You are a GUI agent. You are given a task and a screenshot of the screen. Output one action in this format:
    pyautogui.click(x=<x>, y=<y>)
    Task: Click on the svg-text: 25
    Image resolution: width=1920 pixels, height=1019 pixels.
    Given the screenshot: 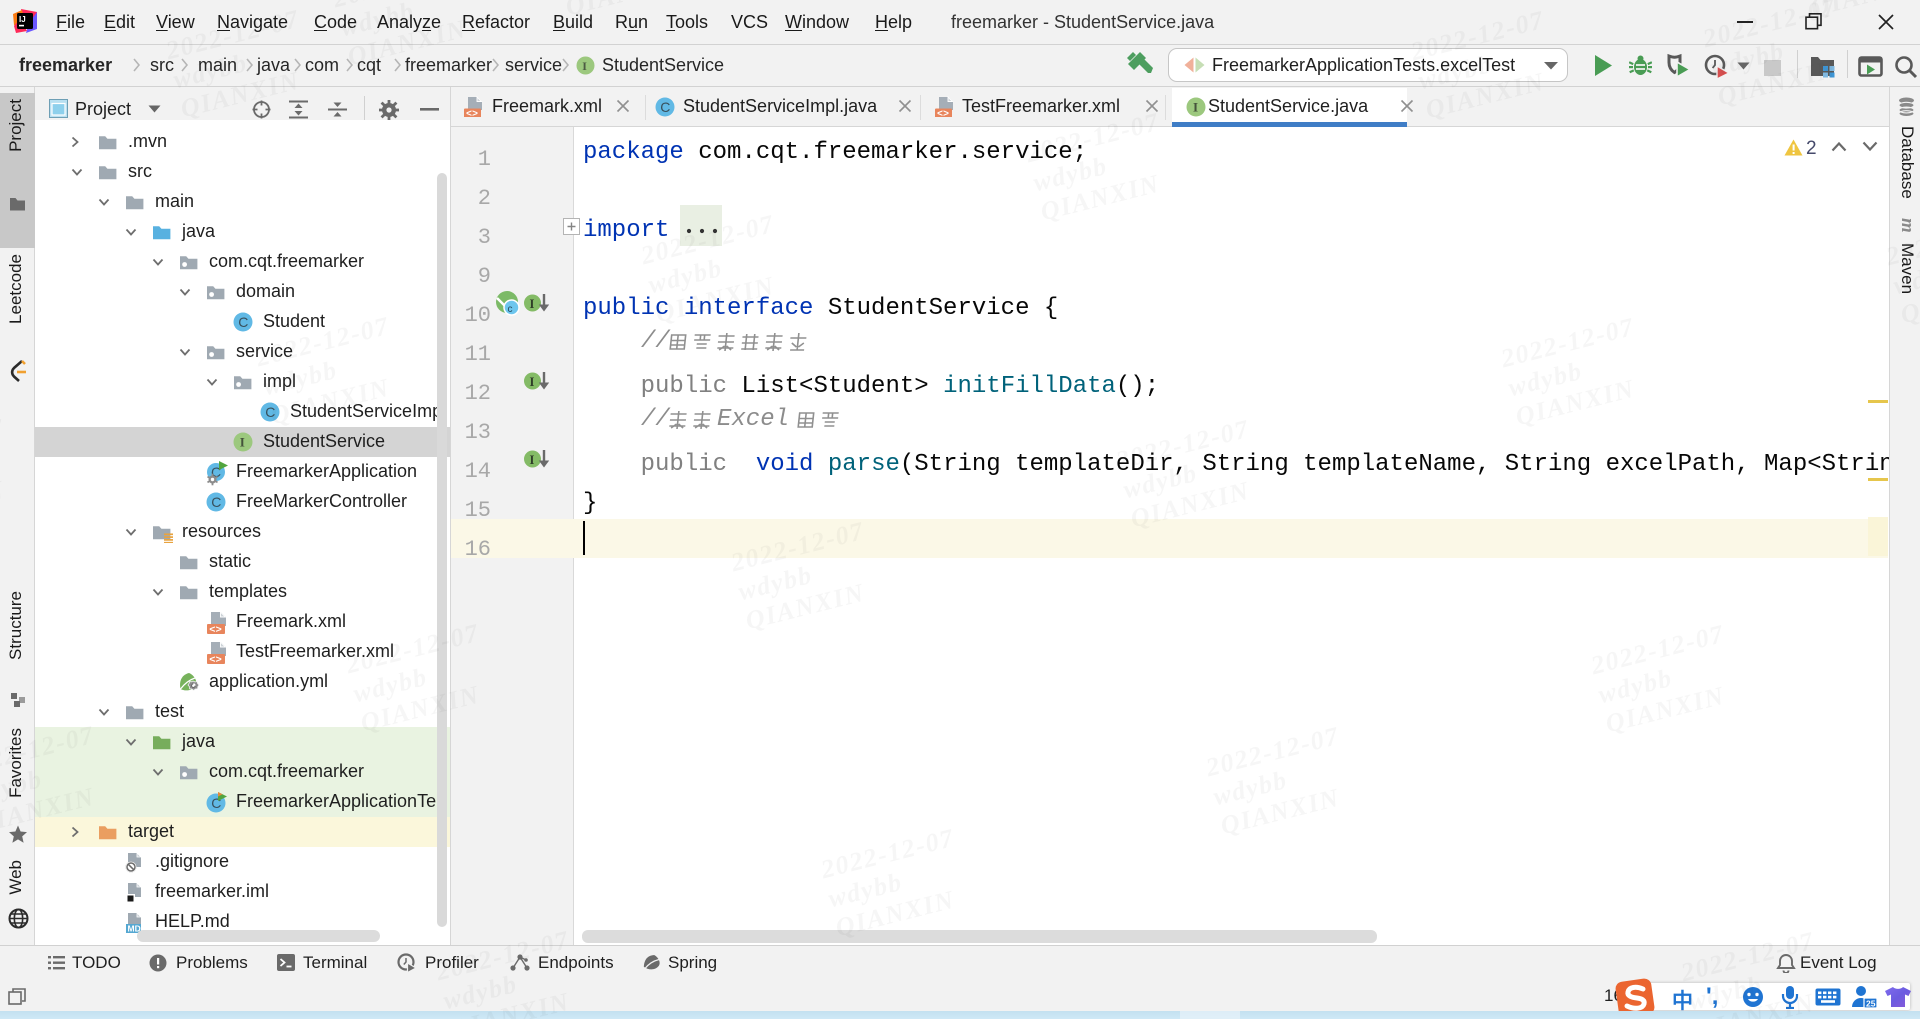 What is the action you would take?
    pyautogui.click(x=1871, y=1004)
    